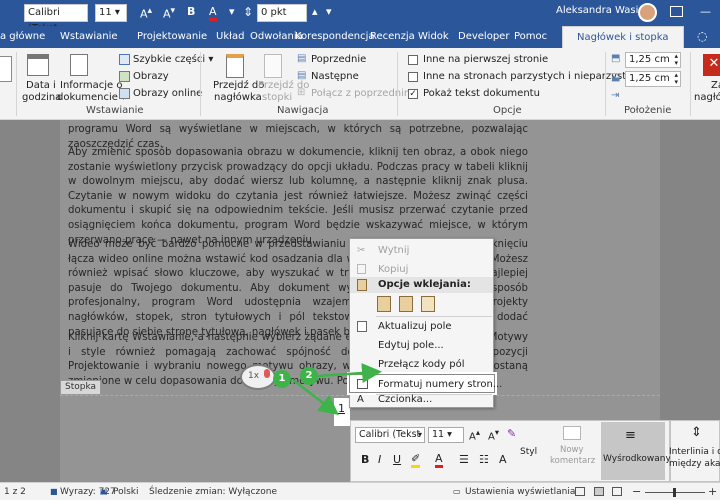 This screenshot has height=500, width=720. I want to click on page-count: 1 z 2, so click(15, 492).